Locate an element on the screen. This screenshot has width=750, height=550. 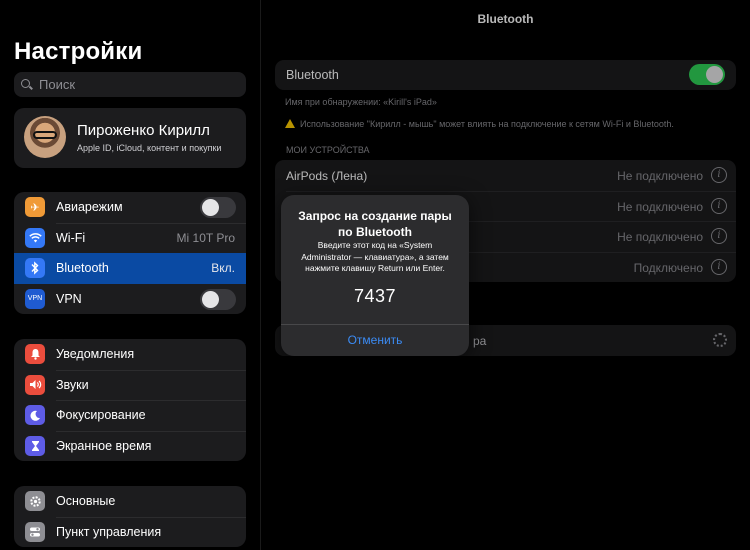
sidebar-item-label: VPN is located at coordinates (69, 298).